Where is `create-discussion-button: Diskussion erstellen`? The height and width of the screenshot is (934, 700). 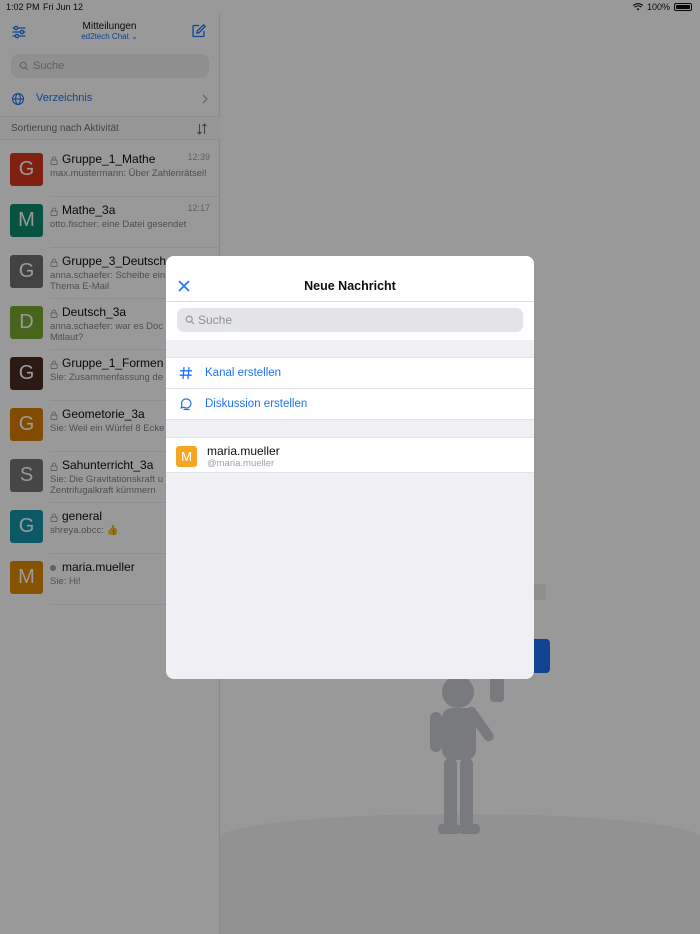 create-discussion-button: Diskussion erstellen is located at coordinates (350, 403).